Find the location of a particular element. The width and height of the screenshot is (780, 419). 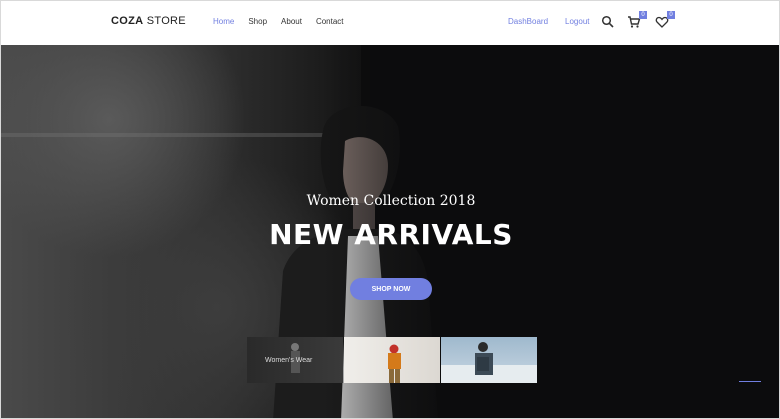

hero-subtitle: Women Collection 2018 is located at coordinates (391, 201).